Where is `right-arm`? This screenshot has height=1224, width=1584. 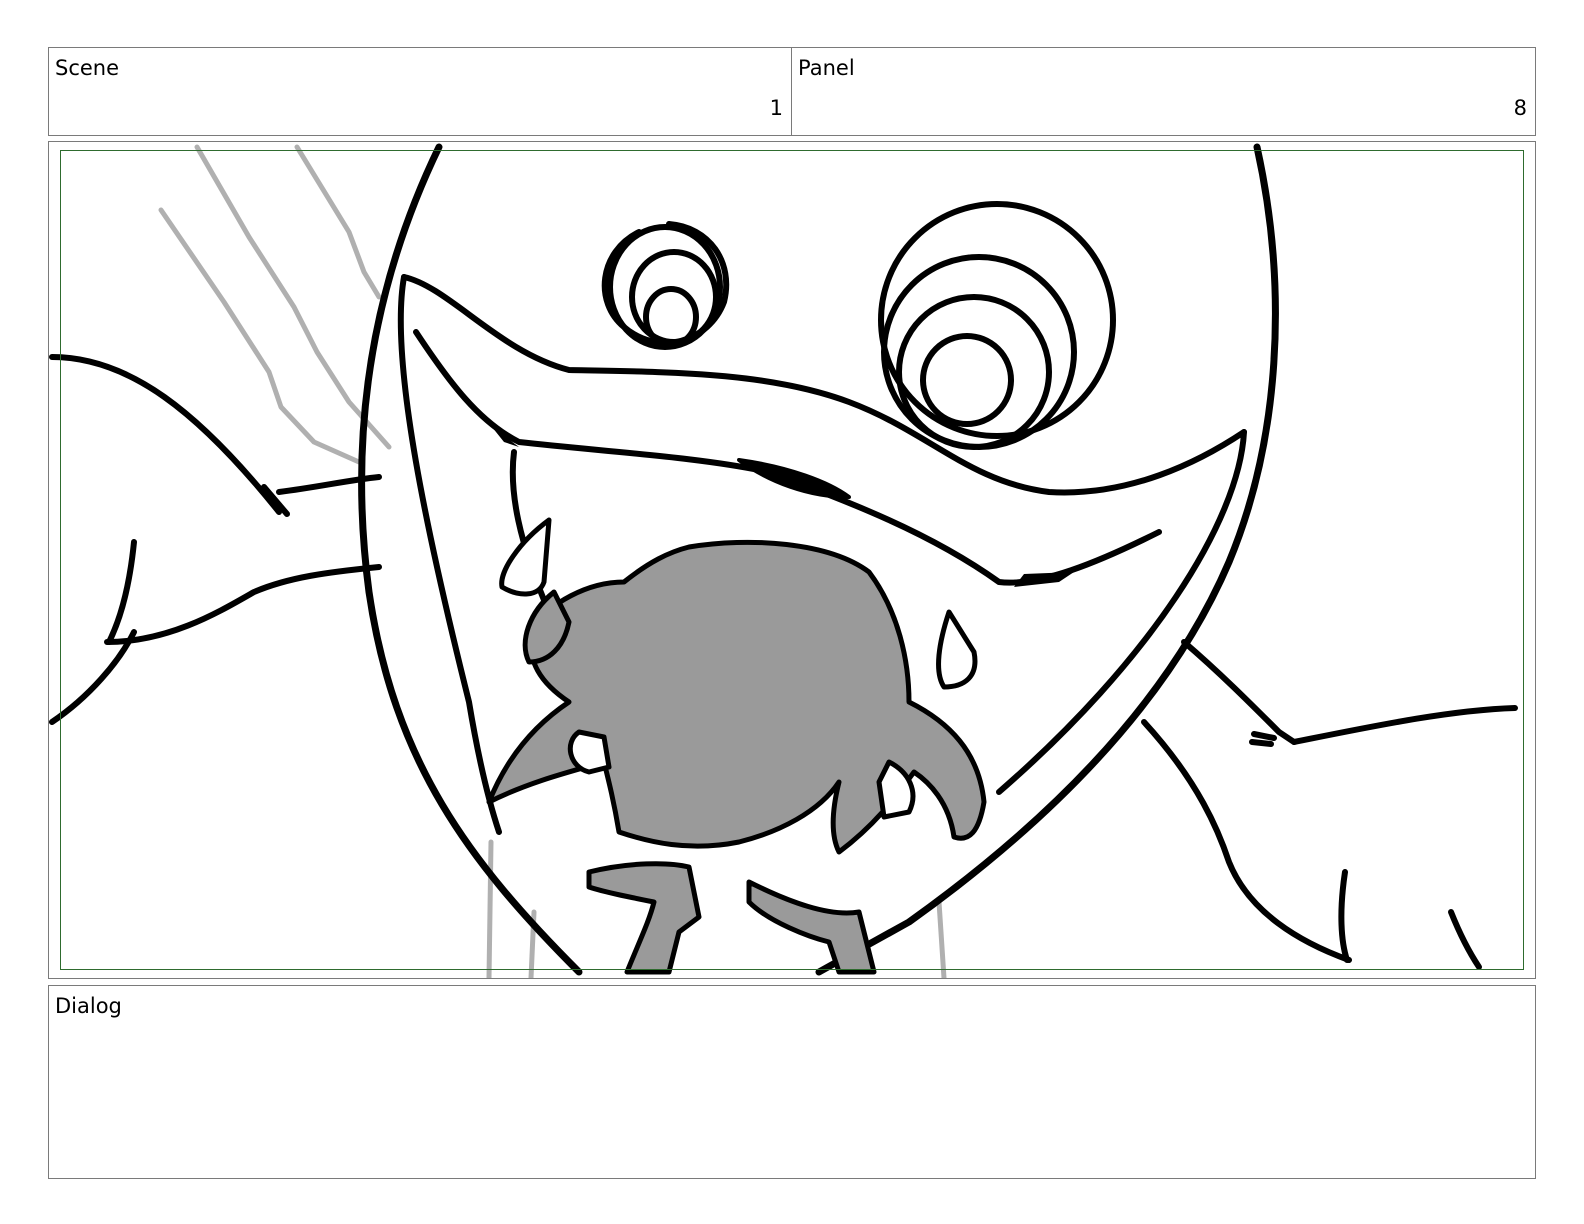
right-arm is located at coordinates (1329, 804).